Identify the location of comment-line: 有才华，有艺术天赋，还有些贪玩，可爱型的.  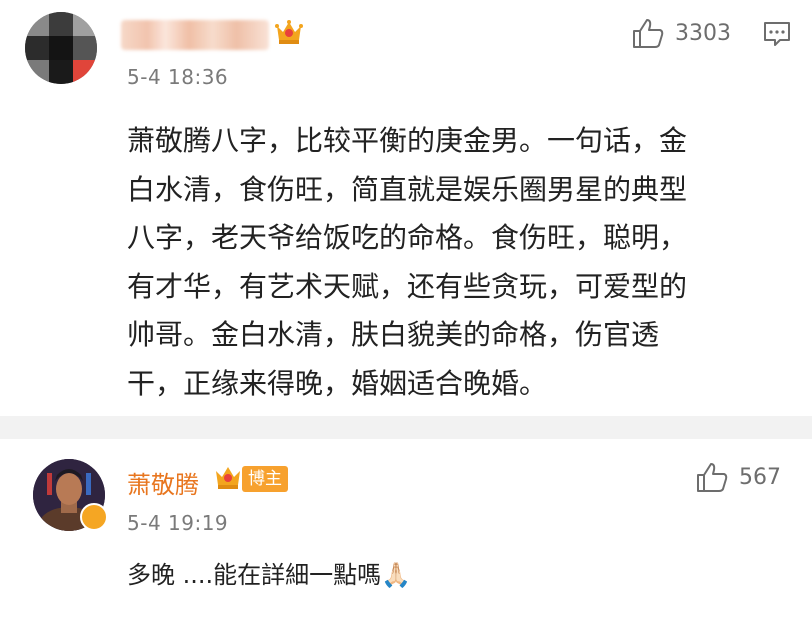
(407, 286).